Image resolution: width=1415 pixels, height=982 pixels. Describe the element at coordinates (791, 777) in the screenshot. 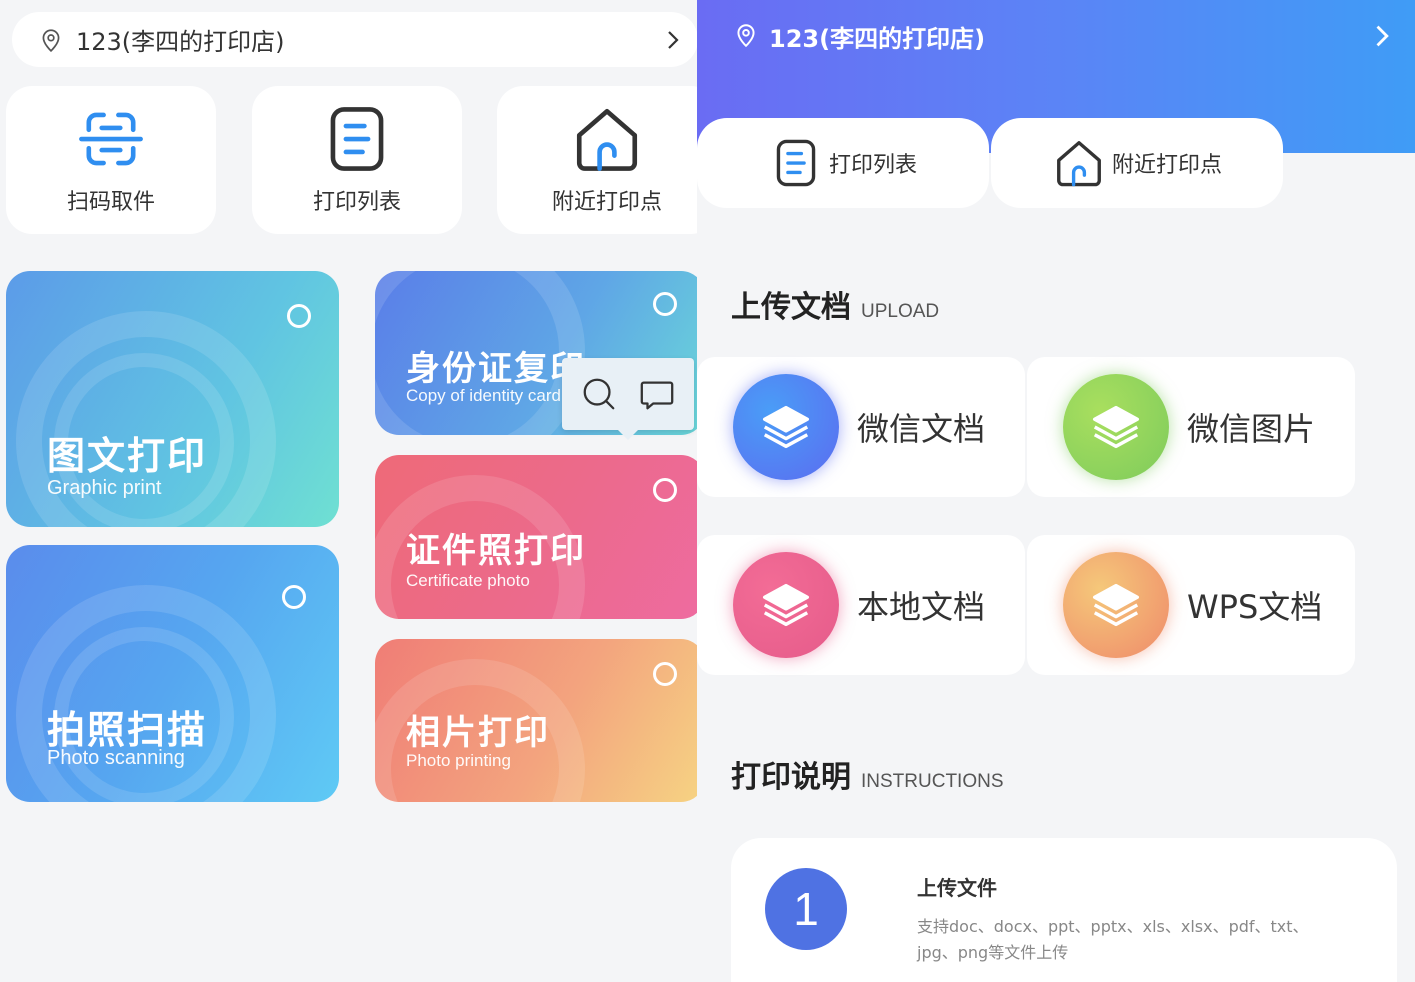

I see `section-title: 打印说明` at that location.